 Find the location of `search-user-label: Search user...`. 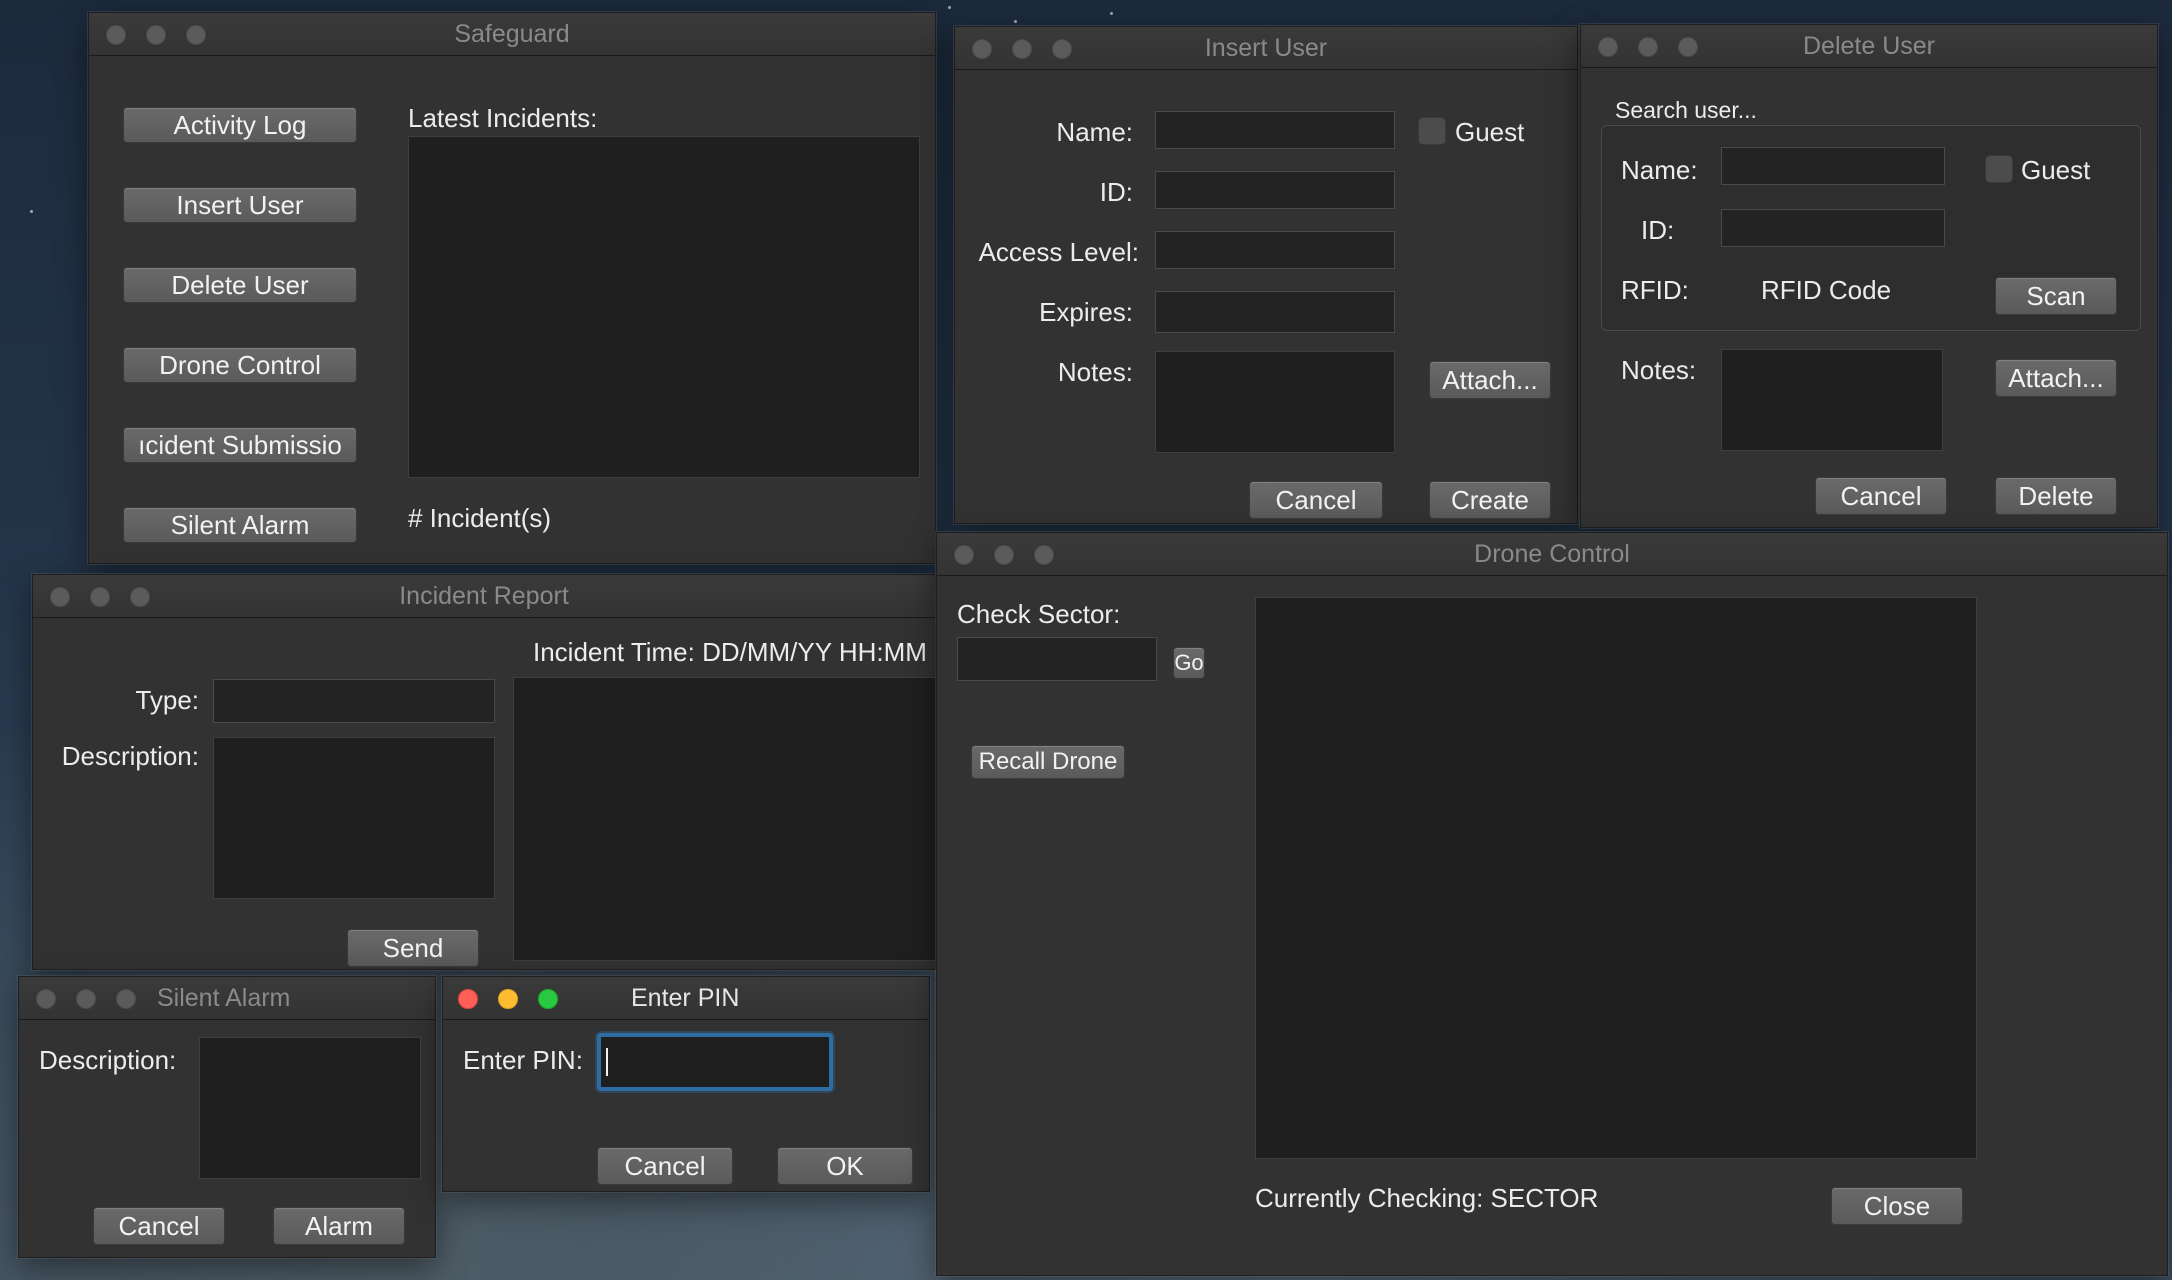

search-user-label: Search user... is located at coordinates (1686, 110).